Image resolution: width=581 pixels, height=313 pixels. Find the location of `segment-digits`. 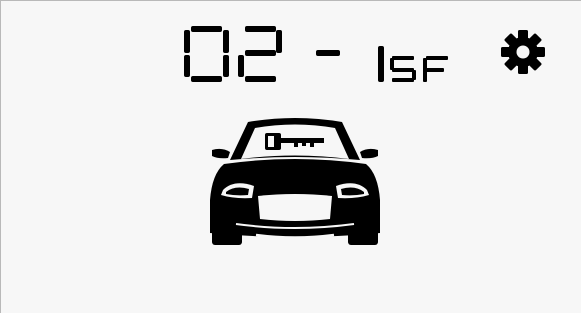

segment-digits is located at coordinates (316, 54).